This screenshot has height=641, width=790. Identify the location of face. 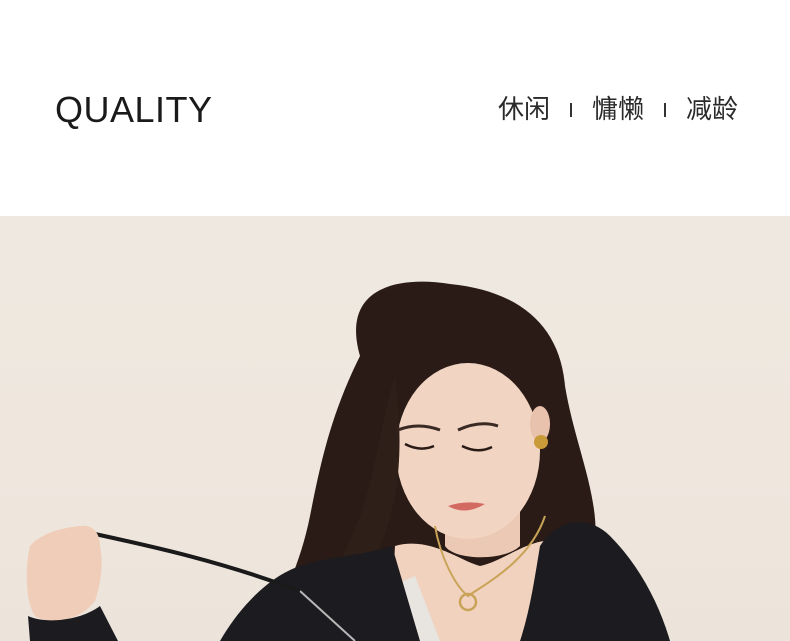
(468, 451).